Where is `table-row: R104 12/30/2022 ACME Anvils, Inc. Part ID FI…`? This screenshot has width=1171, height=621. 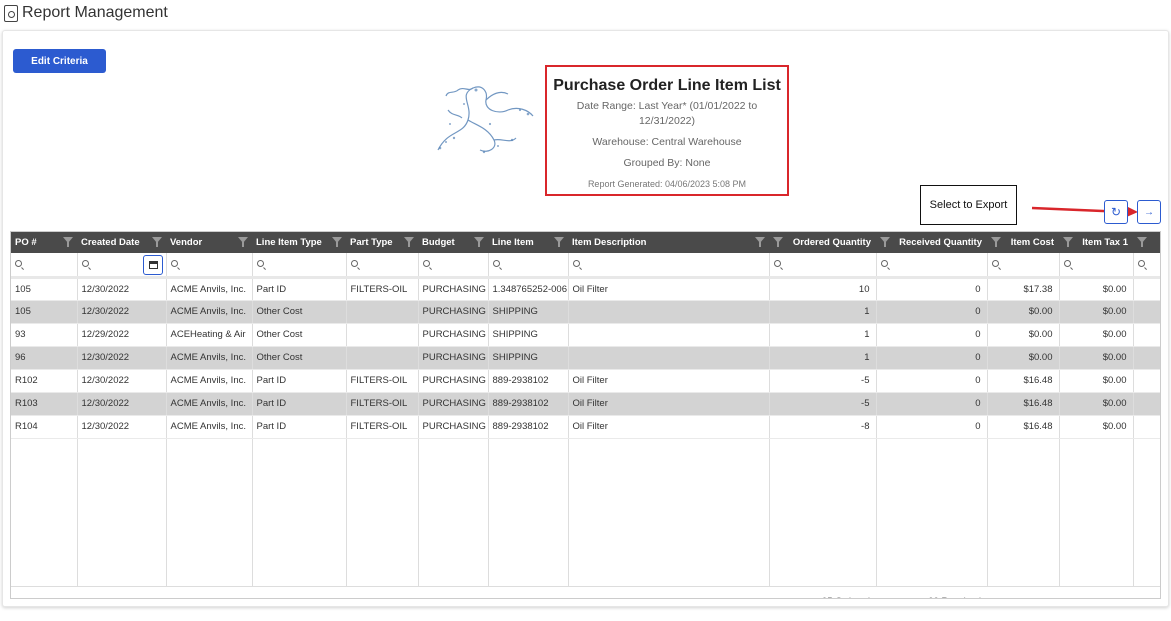
table-row: R104 12/30/2022 ACME Anvils, Inc. Part ID FI… is located at coordinates (585, 427).